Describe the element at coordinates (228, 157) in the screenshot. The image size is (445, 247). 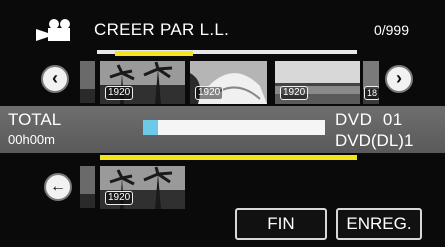
I see `selection-bar-bottom` at that location.